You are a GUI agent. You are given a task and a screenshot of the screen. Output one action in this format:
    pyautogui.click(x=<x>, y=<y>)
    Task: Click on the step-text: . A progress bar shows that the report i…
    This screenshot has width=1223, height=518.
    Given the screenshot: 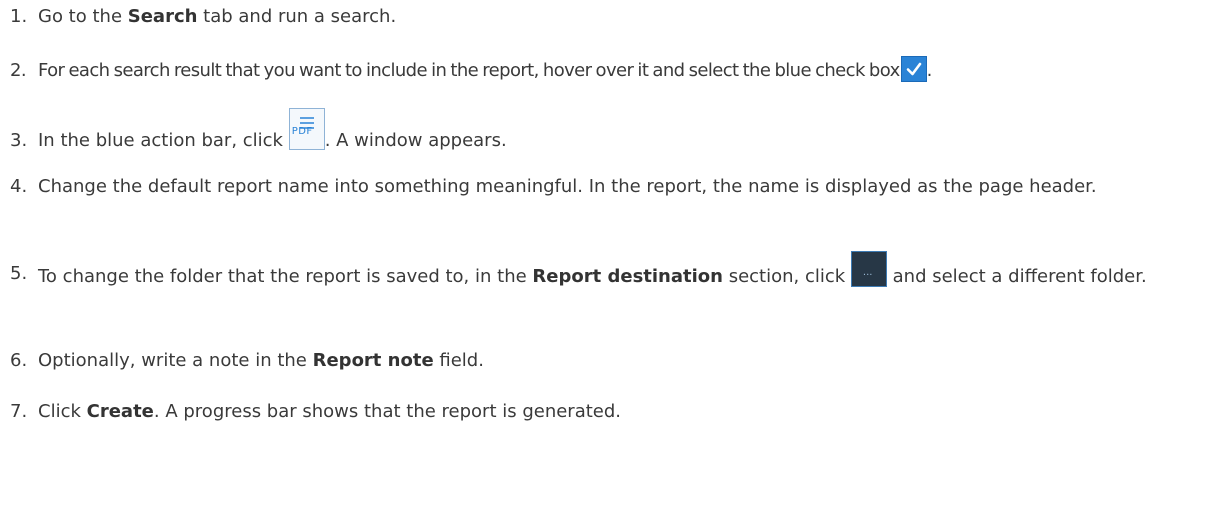 What is the action you would take?
    pyautogui.click(x=387, y=411)
    